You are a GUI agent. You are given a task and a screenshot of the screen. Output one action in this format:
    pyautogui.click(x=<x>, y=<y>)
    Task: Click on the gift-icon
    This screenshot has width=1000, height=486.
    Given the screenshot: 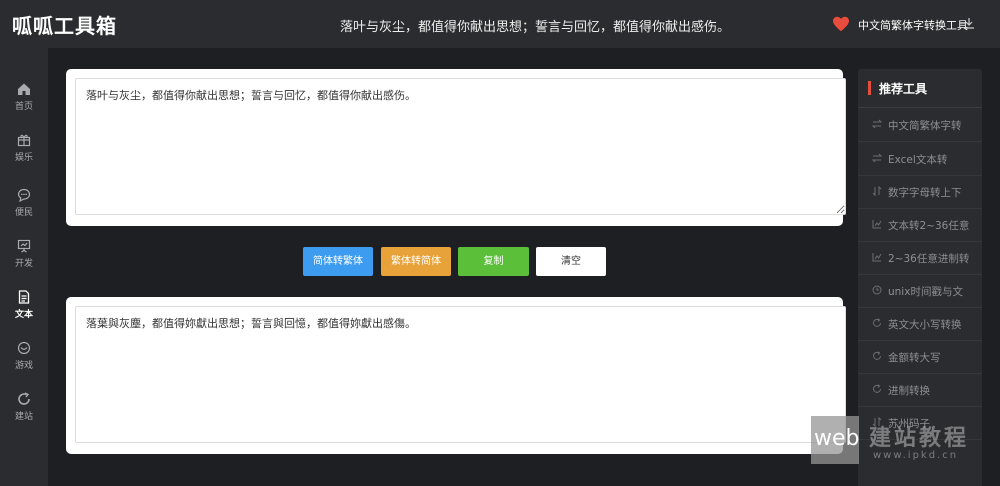 What is the action you would take?
    pyautogui.click(x=24, y=140)
    